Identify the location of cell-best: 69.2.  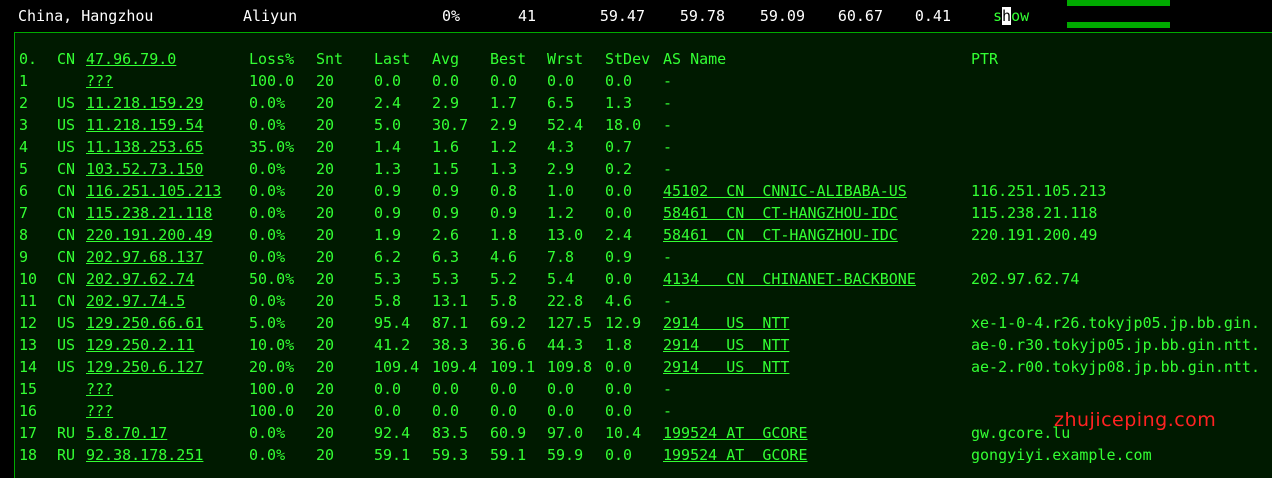
(508, 323).